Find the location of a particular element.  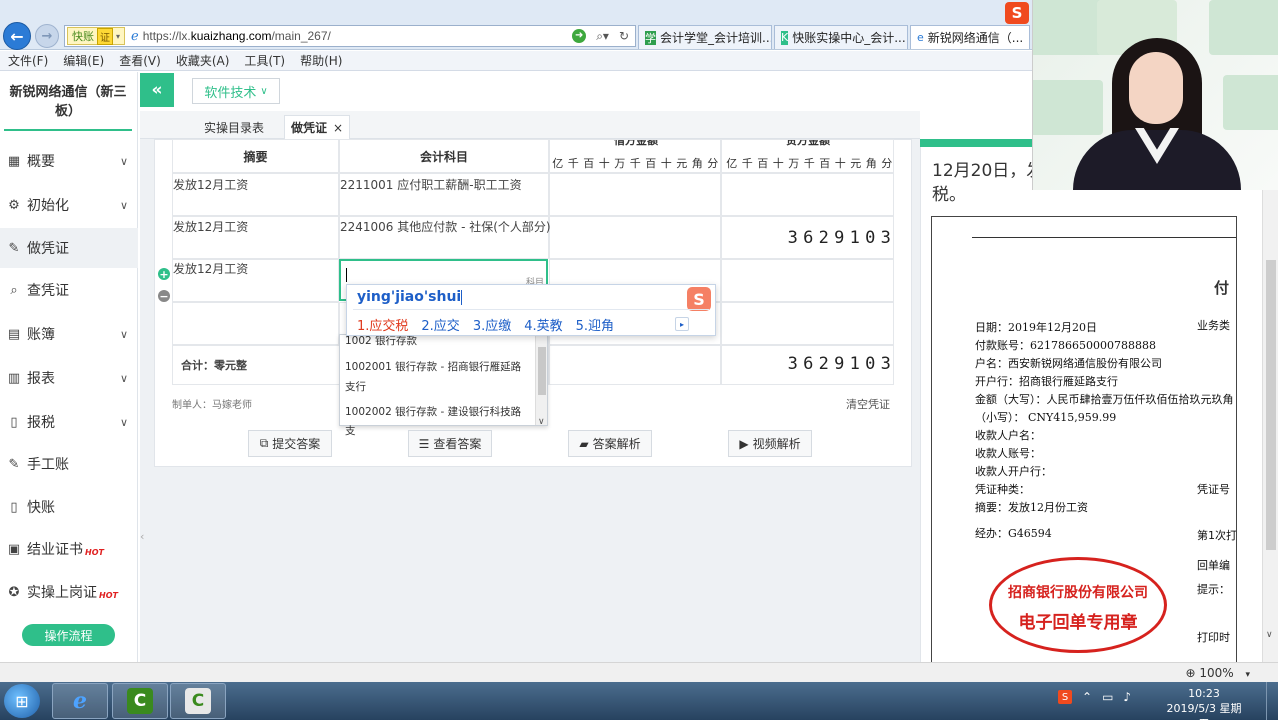

amount-digit: 2 is located at coordinates (823, 238).